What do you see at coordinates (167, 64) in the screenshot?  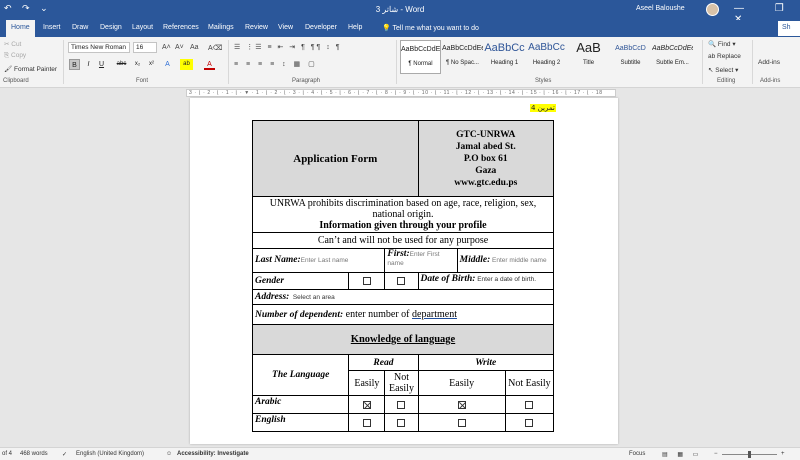 I see `text-effects-button: A` at bounding box center [167, 64].